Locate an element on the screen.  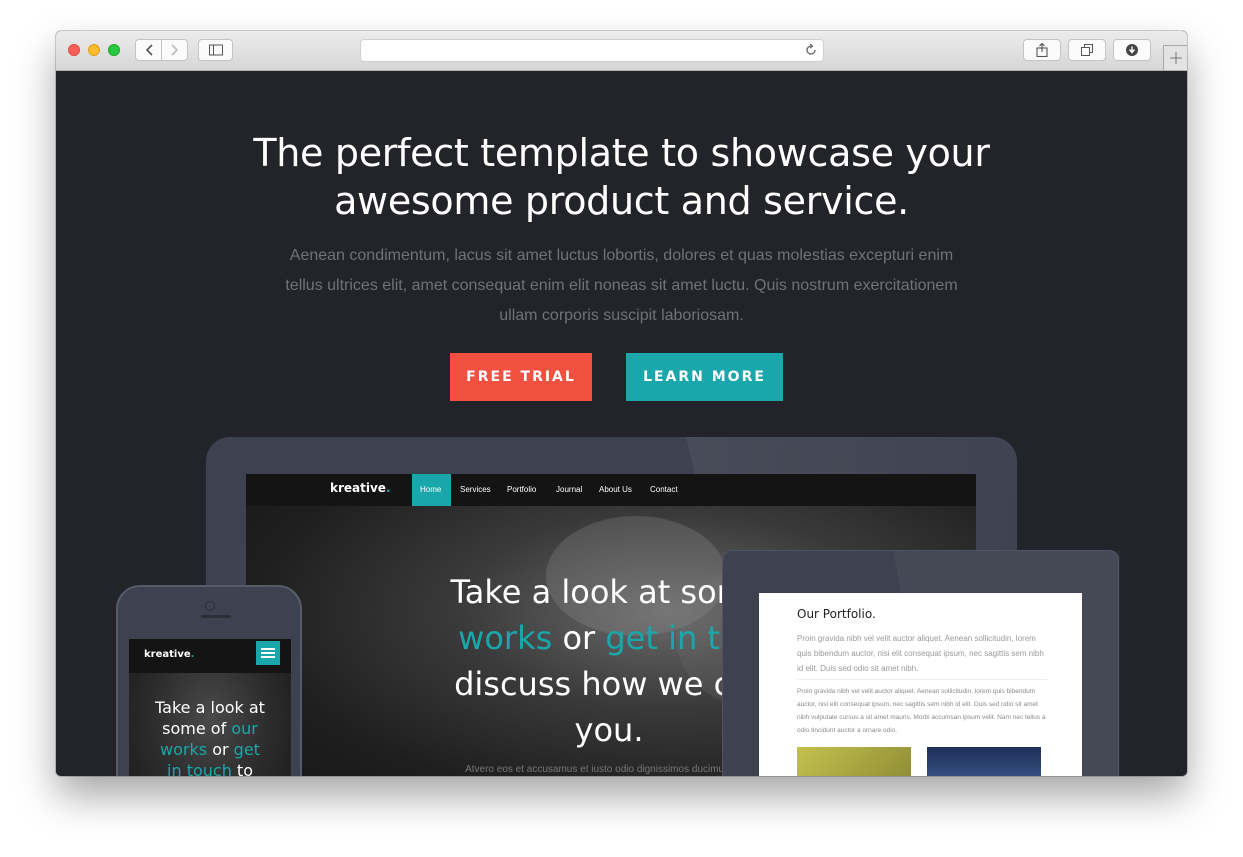
phone-headline-our: our is located at coordinates (244, 728).